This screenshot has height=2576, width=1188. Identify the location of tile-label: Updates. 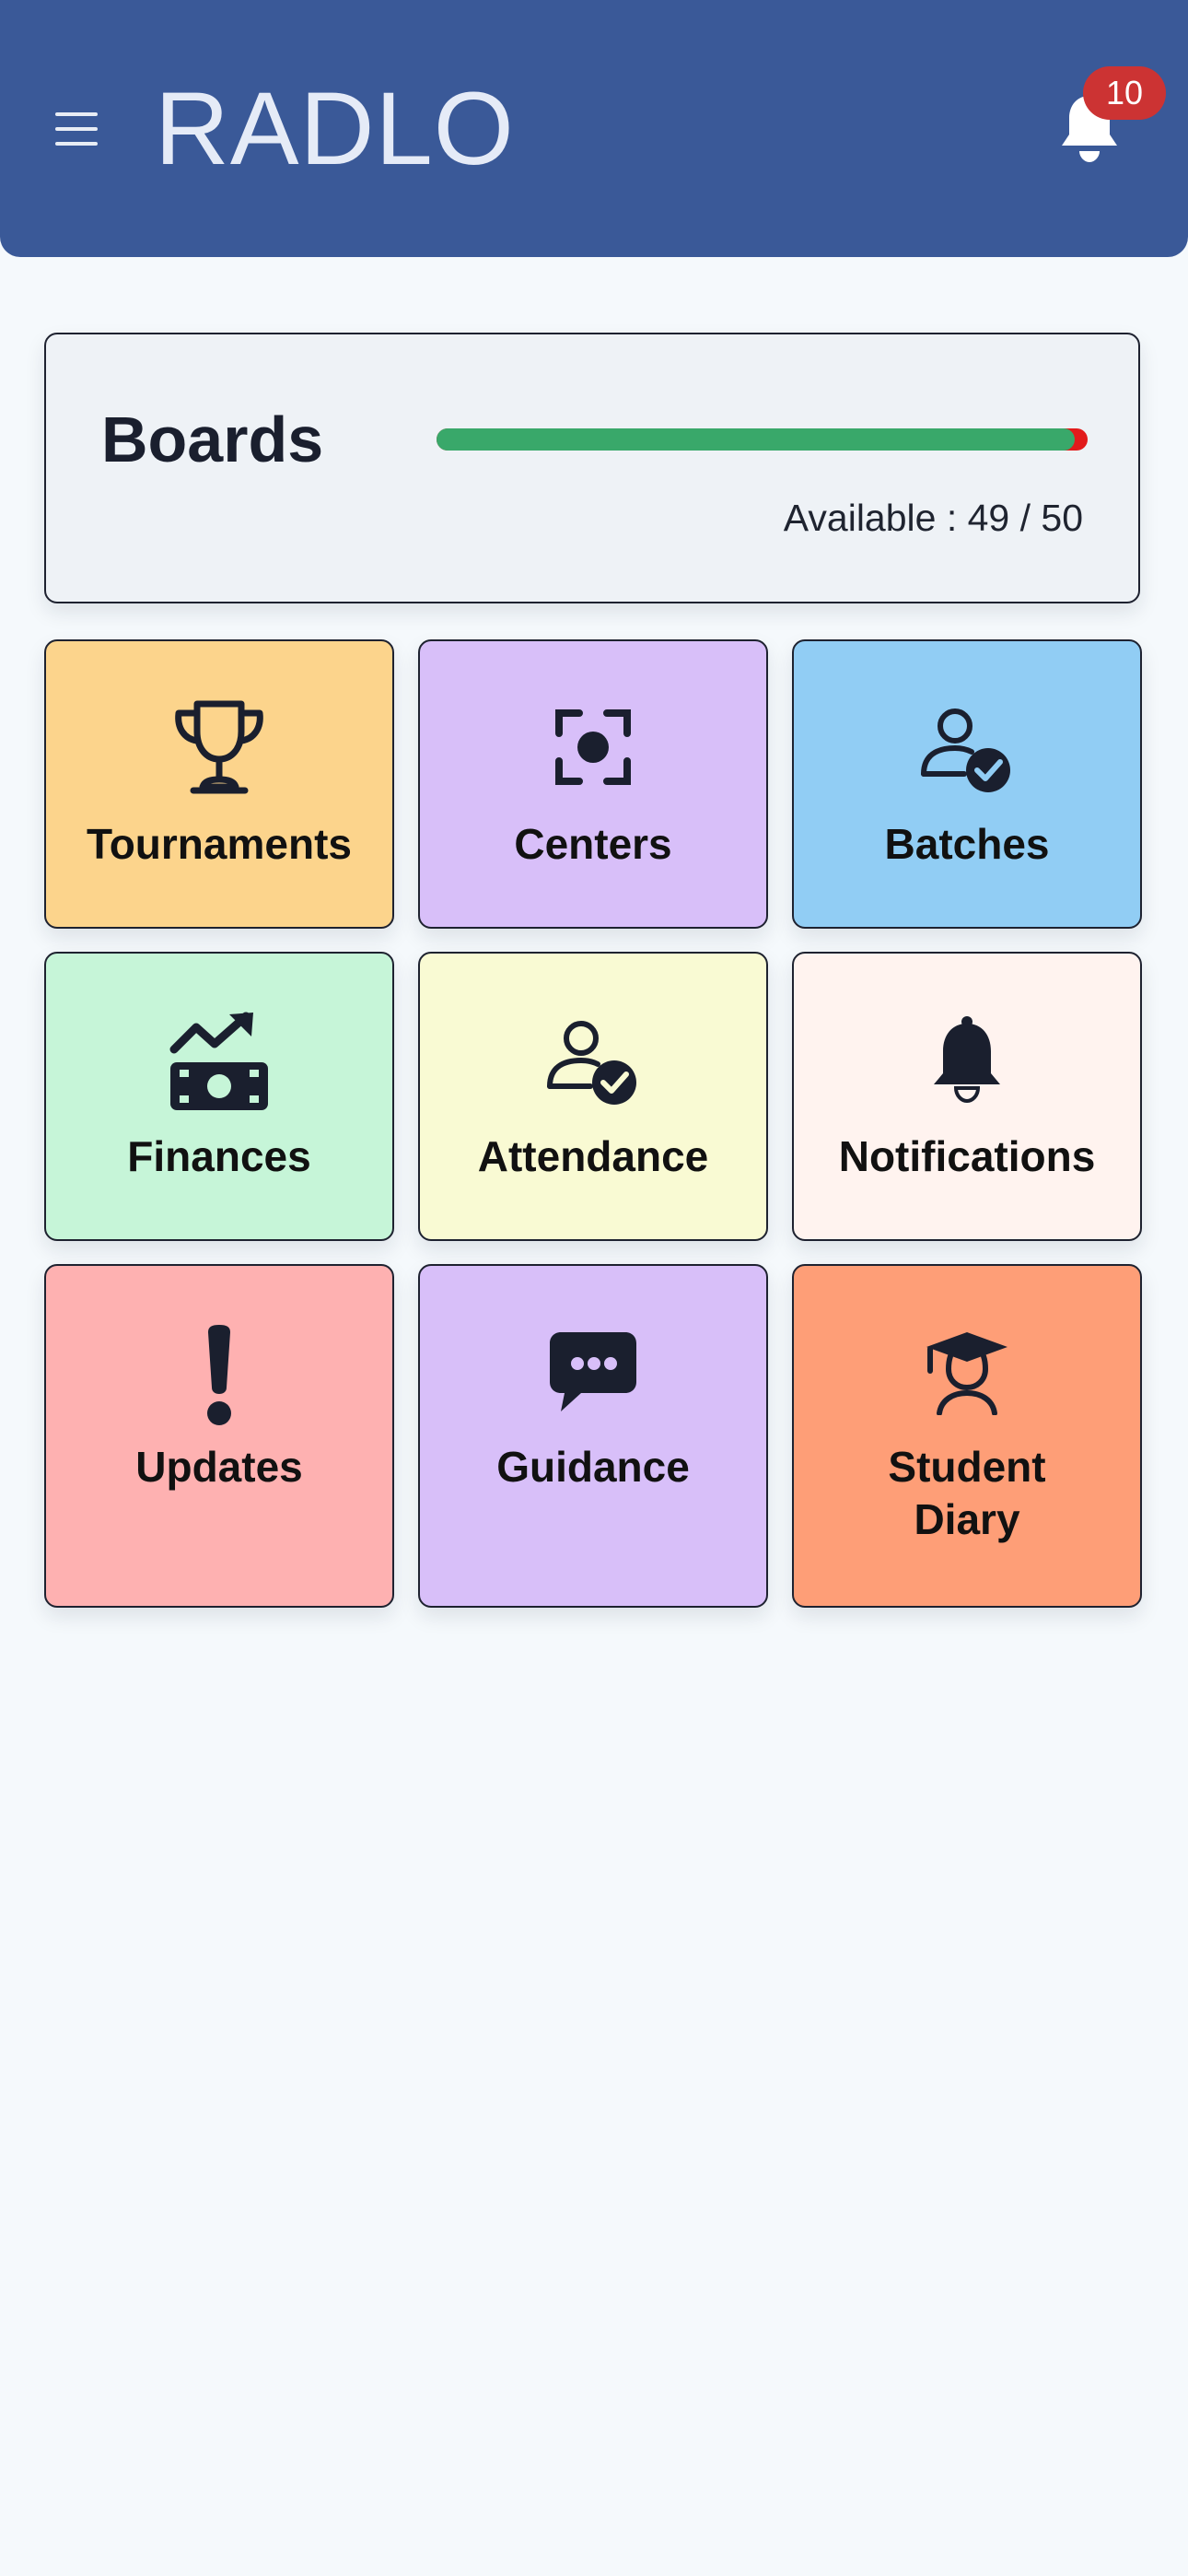
(219, 1467).